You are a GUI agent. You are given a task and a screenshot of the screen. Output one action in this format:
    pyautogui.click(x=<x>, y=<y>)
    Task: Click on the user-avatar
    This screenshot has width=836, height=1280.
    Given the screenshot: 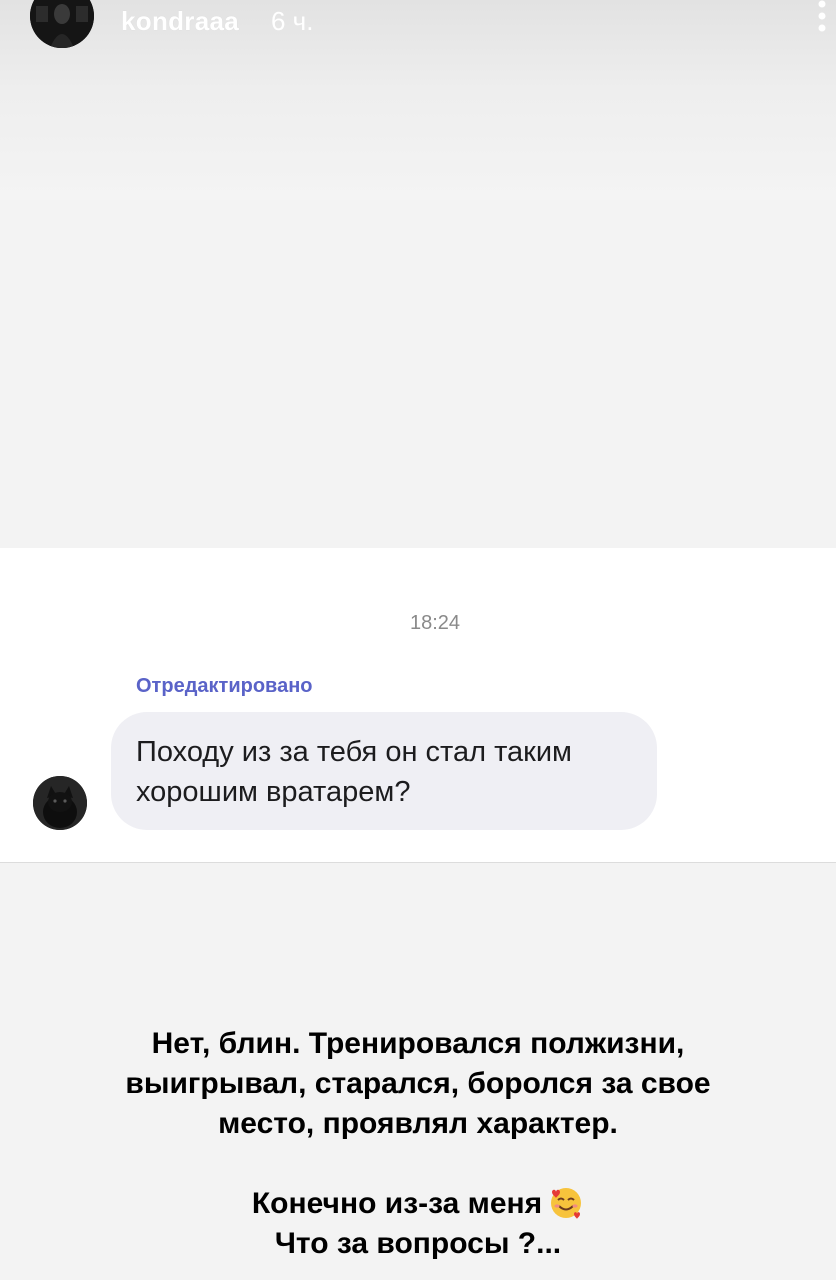 What is the action you would take?
    pyautogui.click(x=62, y=24)
    